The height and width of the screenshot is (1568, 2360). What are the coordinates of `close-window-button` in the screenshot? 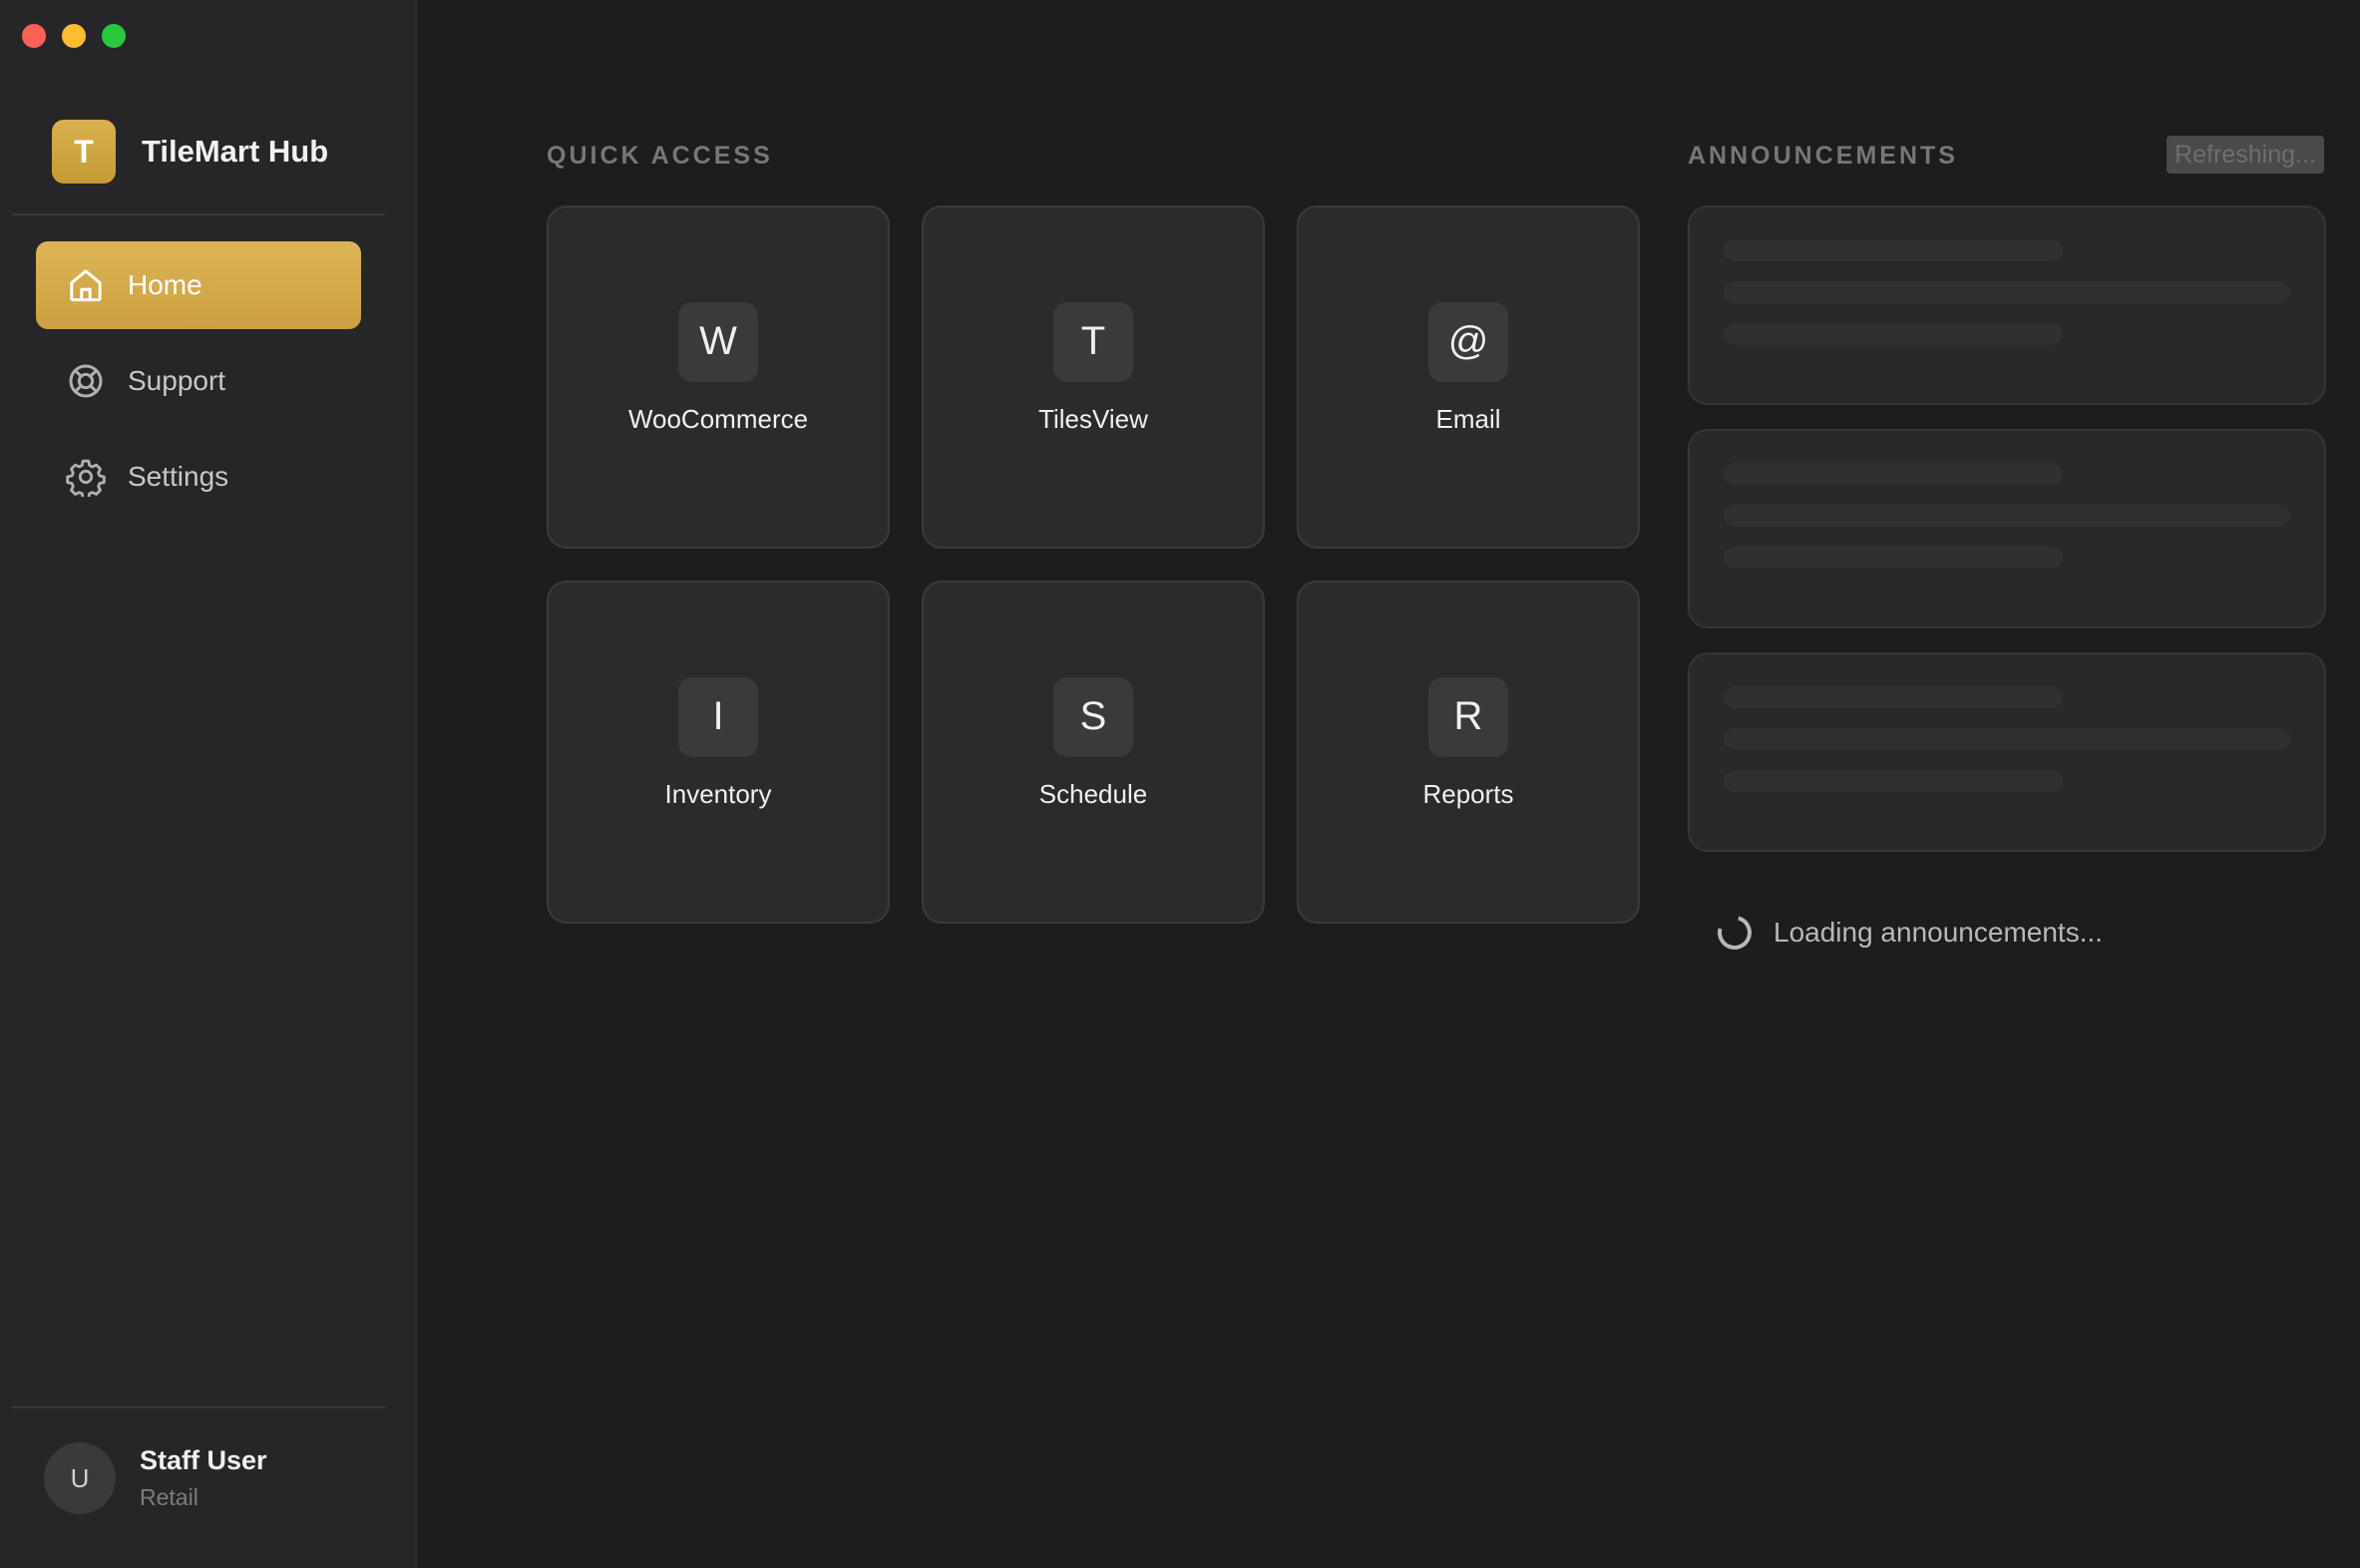 It's located at (34, 36).